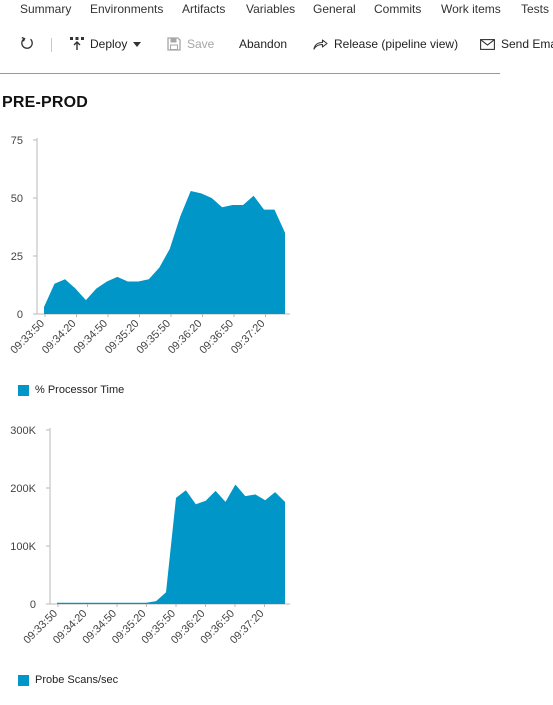 The image size is (553, 705). I want to click on abandon-button: Abandon, so click(263, 44).